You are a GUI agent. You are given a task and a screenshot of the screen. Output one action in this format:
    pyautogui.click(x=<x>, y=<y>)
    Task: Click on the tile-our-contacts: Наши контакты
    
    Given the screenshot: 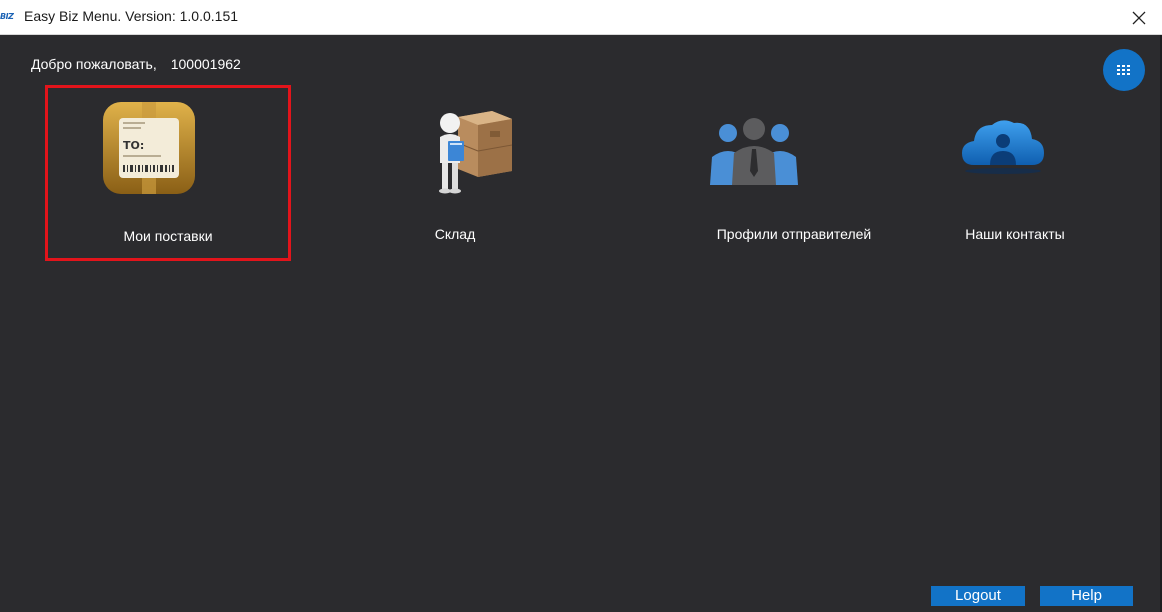 What is the action you would take?
    pyautogui.click(x=1015, y=175)
    